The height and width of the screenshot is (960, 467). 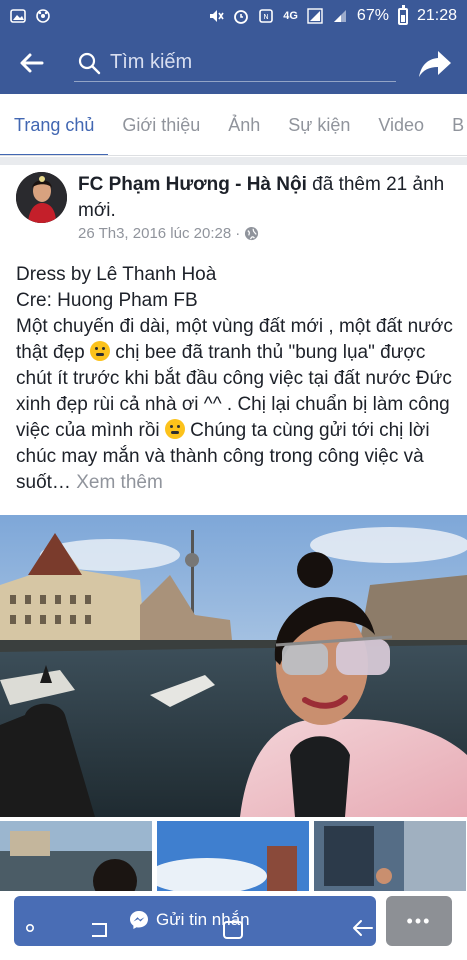 What do you see at coordinates (372, 15) in the screenshot?
I see `battery-percent: 67%` at bounding box center [372, 15].